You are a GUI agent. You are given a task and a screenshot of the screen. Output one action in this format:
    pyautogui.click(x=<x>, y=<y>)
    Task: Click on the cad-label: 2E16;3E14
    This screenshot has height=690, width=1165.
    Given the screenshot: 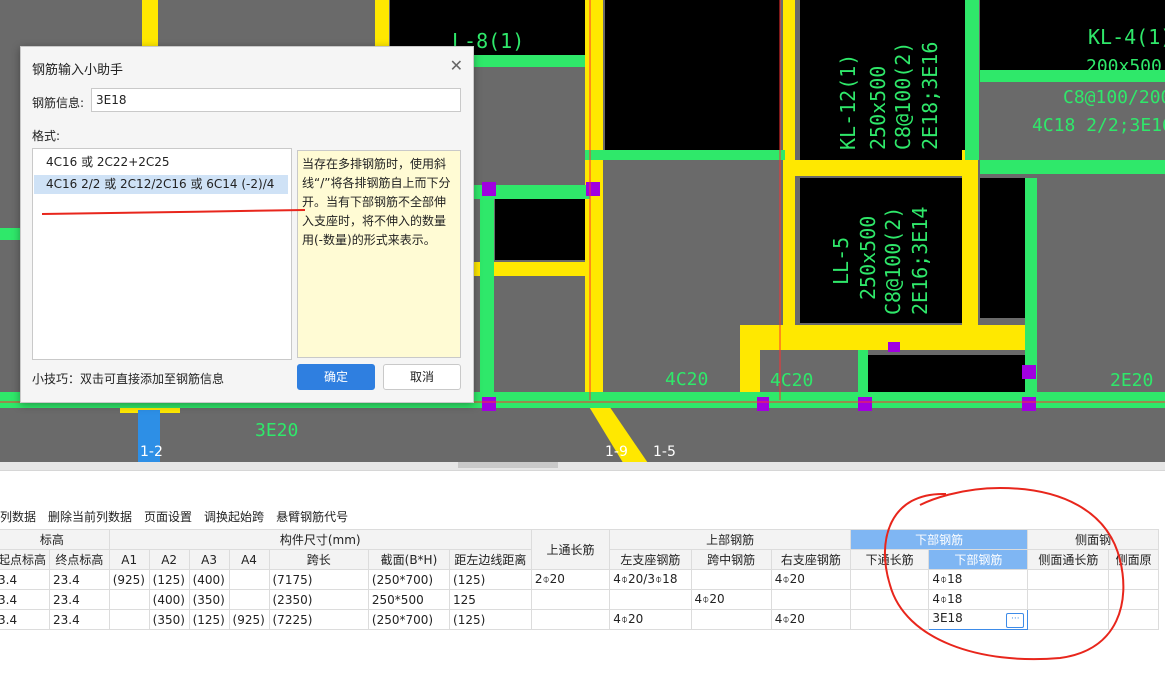 What is the action you would take?
    pyautogui.click(x=920, y=261)
    